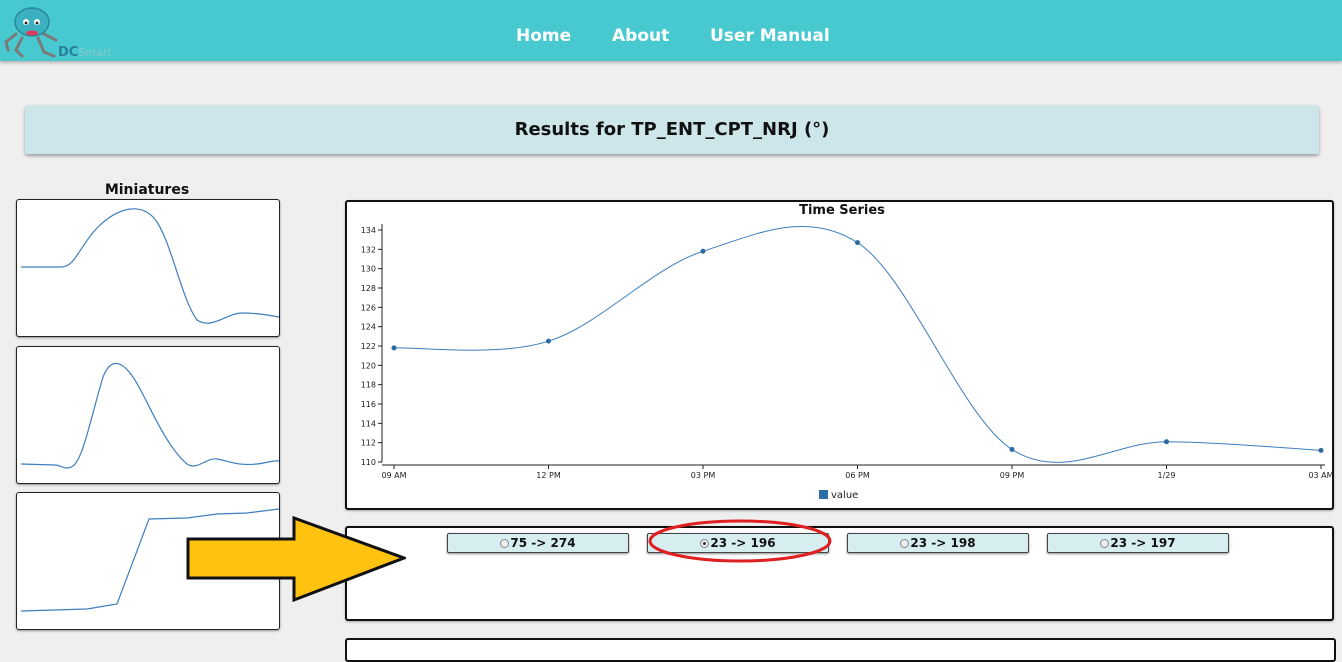 This screenshot has height=662, width=1342. What do you see at coordinates (393, 475) in the screenshot?
I see `x-tick-label: 09 AM` at bounding box center [393, 475].